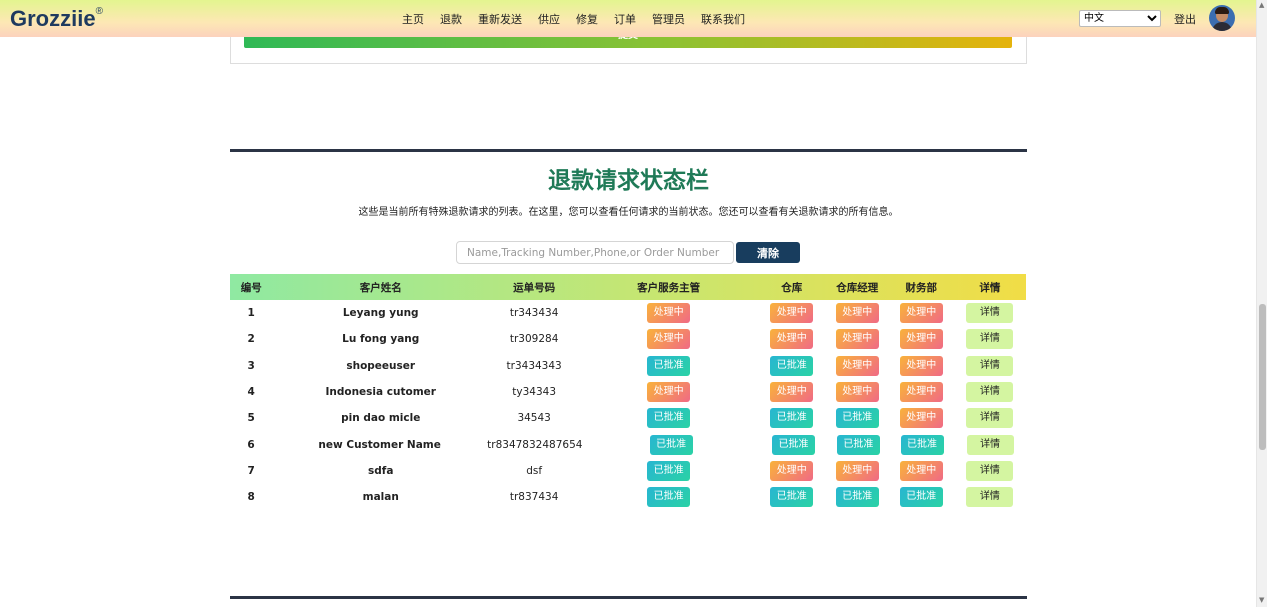  I want to click on cell-number: 2, so click(251, 339).